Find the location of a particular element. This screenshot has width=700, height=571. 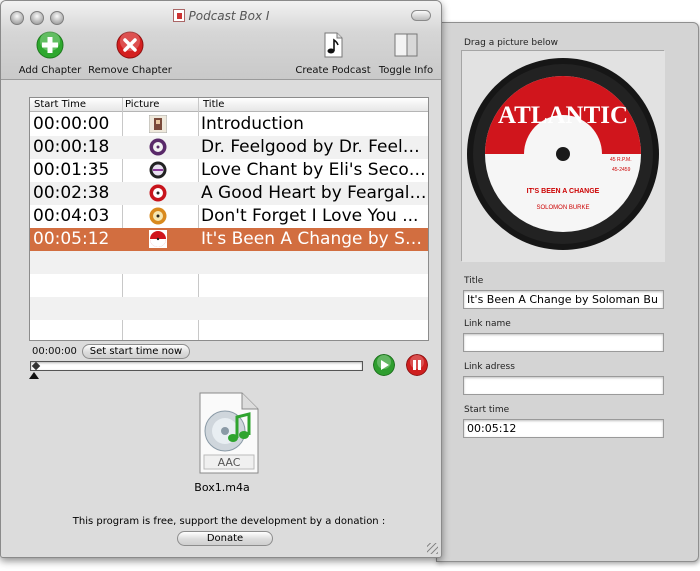

link-address-label: Link adress is located at coordinates (489, 367).